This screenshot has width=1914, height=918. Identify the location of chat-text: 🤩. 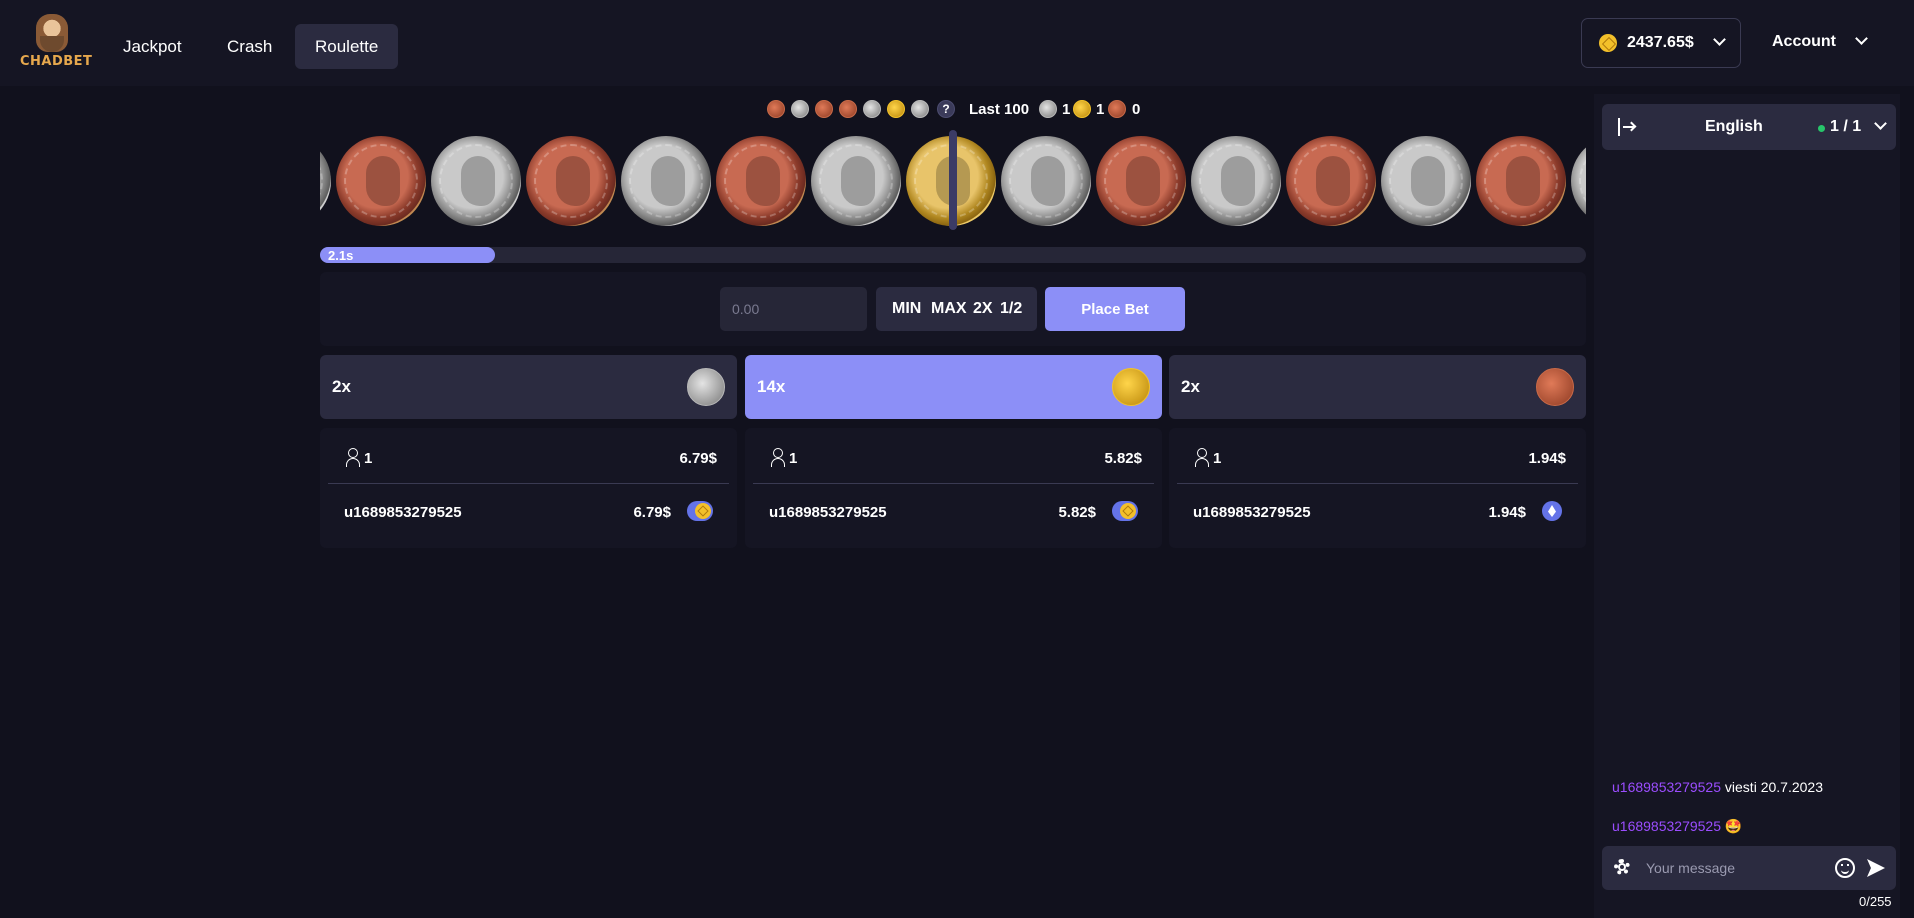
(1733, 826).